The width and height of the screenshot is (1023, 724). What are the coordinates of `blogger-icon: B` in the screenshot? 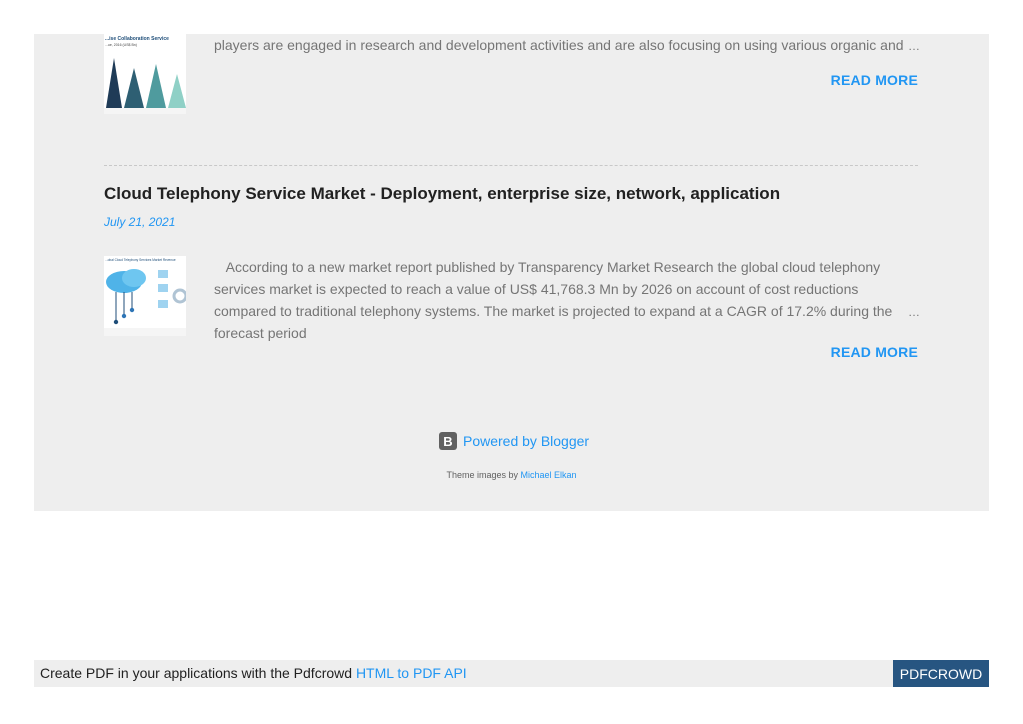 It's located at (448, 441).